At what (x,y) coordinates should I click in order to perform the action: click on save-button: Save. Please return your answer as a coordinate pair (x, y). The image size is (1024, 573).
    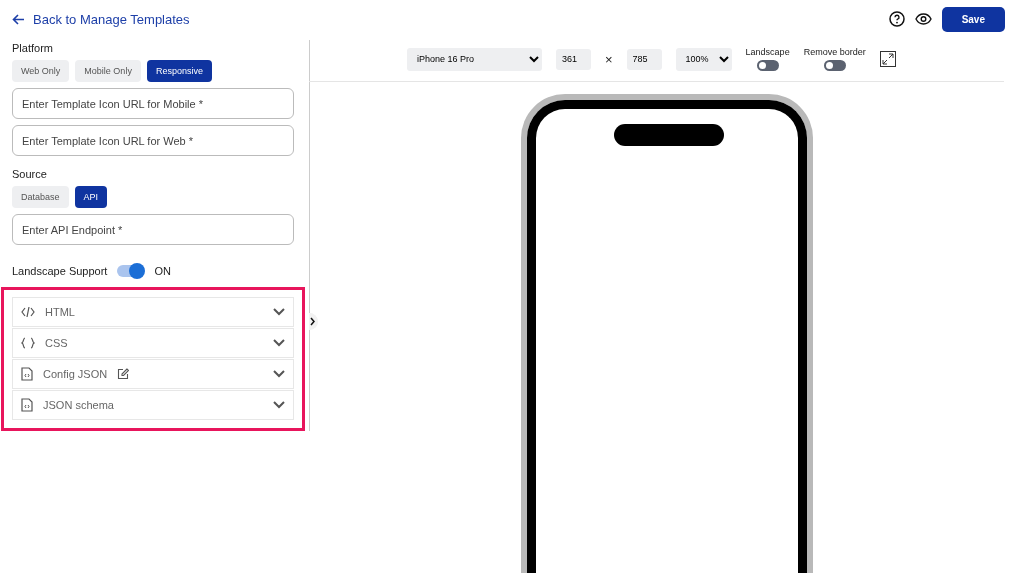
    Looking at the image, I should click on (973, 19).